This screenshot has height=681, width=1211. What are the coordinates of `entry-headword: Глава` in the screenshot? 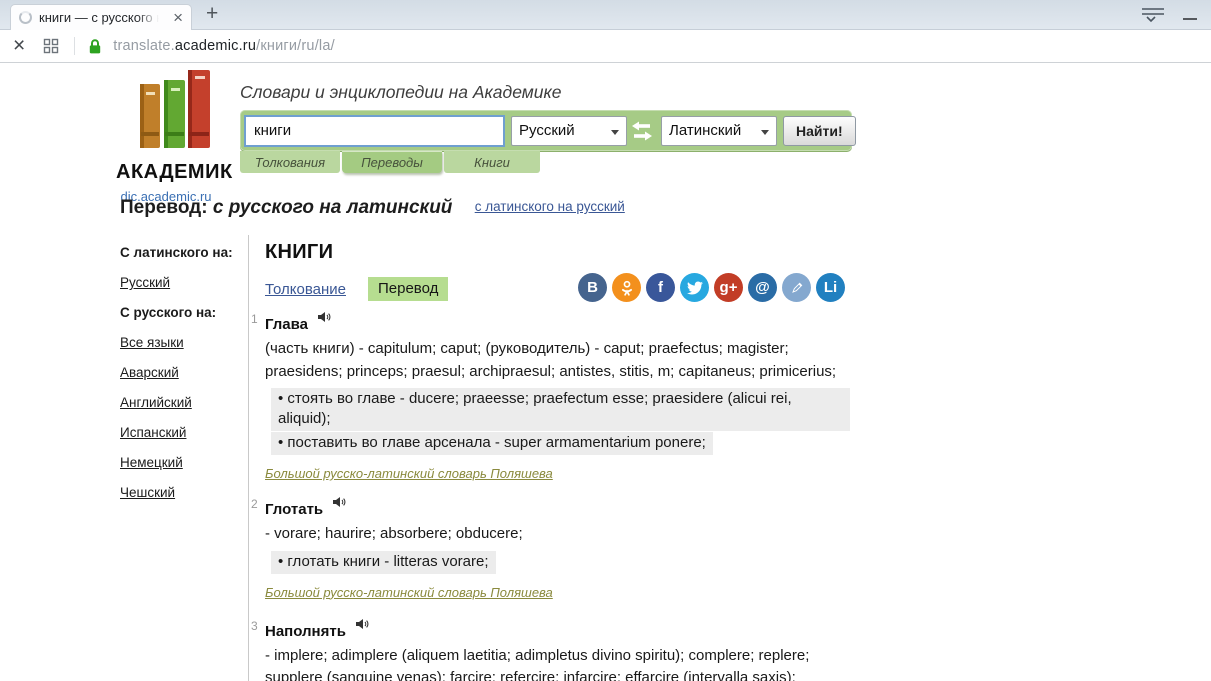 It's located at (286, 324).